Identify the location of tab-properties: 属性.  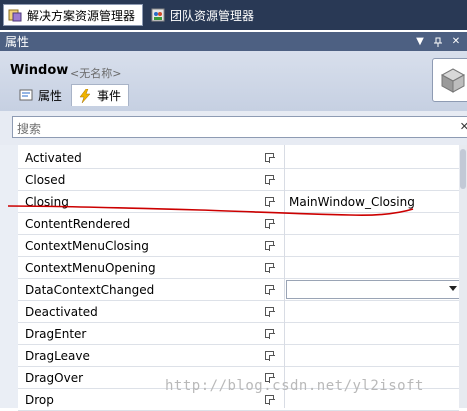
(42, 95).